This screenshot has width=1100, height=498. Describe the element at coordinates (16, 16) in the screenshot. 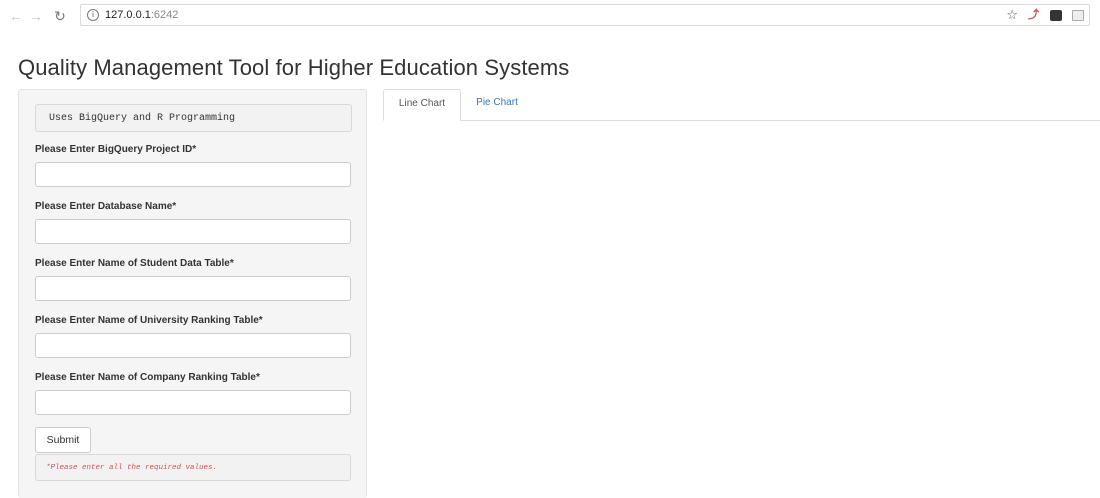

I see `back-arrow-icon: ←` at that location.